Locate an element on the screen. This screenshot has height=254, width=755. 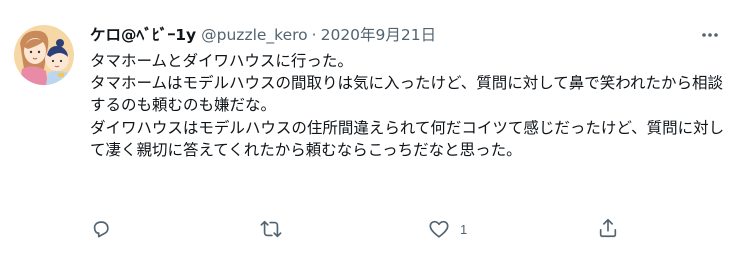
timestamp: 2020年9月21日 is located at coordinates (379, 35).